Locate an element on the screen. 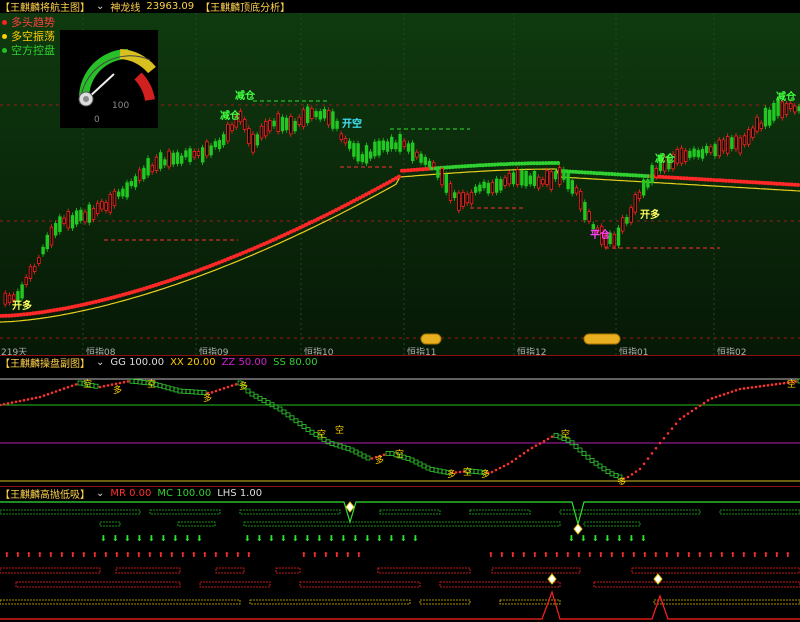 The image size is (800, 622). indicator-value: 23963.09 is located at coordinates (170, 6).